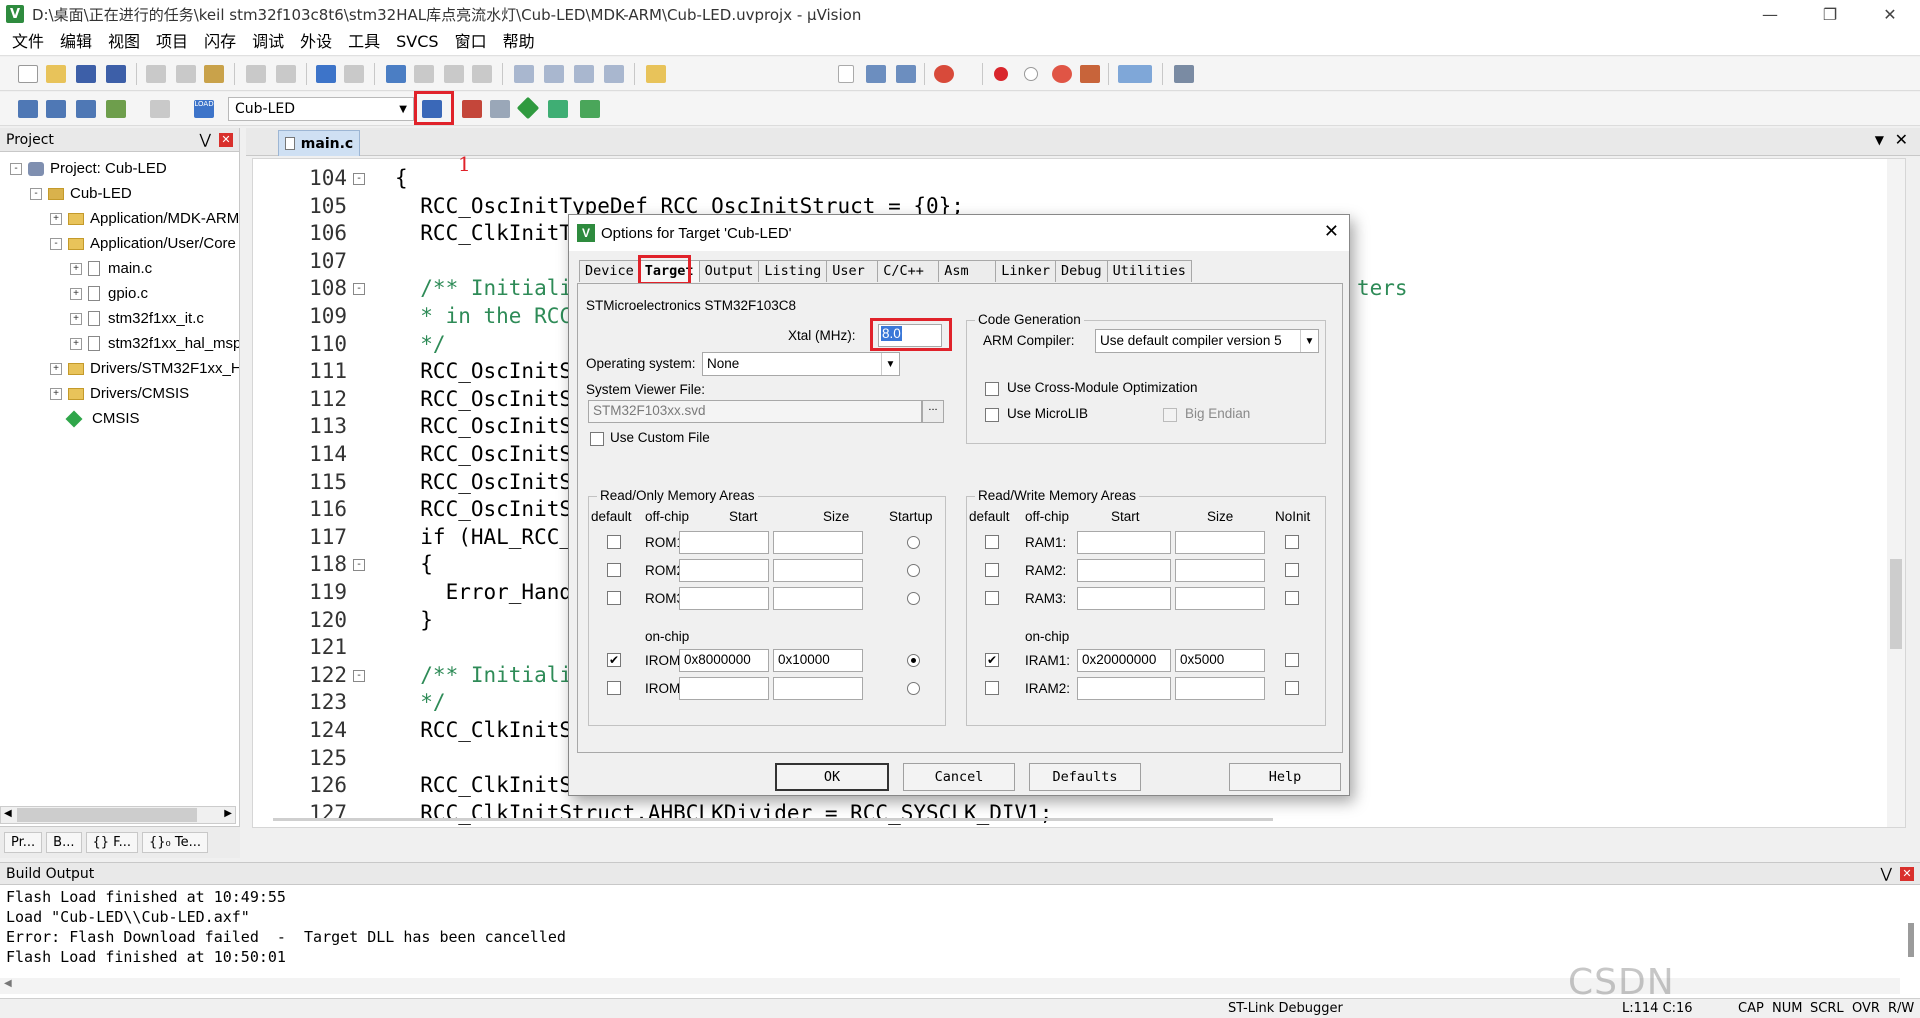  What do you see at coordinates (1879, 140) in the screenshot?
I see `tab-list-dropdown-icon: ▼` at bounding box center [1879, 140].